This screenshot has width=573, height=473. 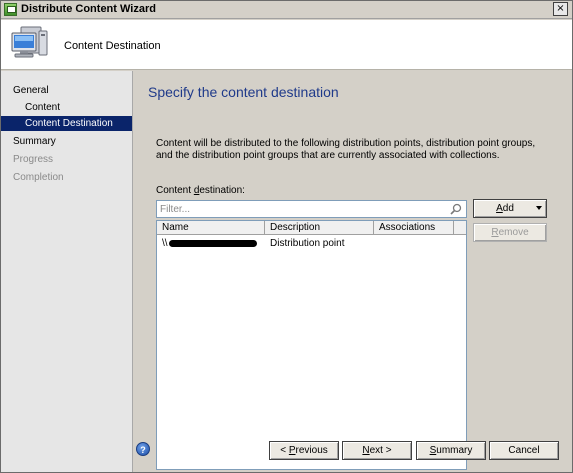 What do you see at coordinates (143, 449) in the screenshot?
I see `help-icon: ?` at bounding box center [143, 449].